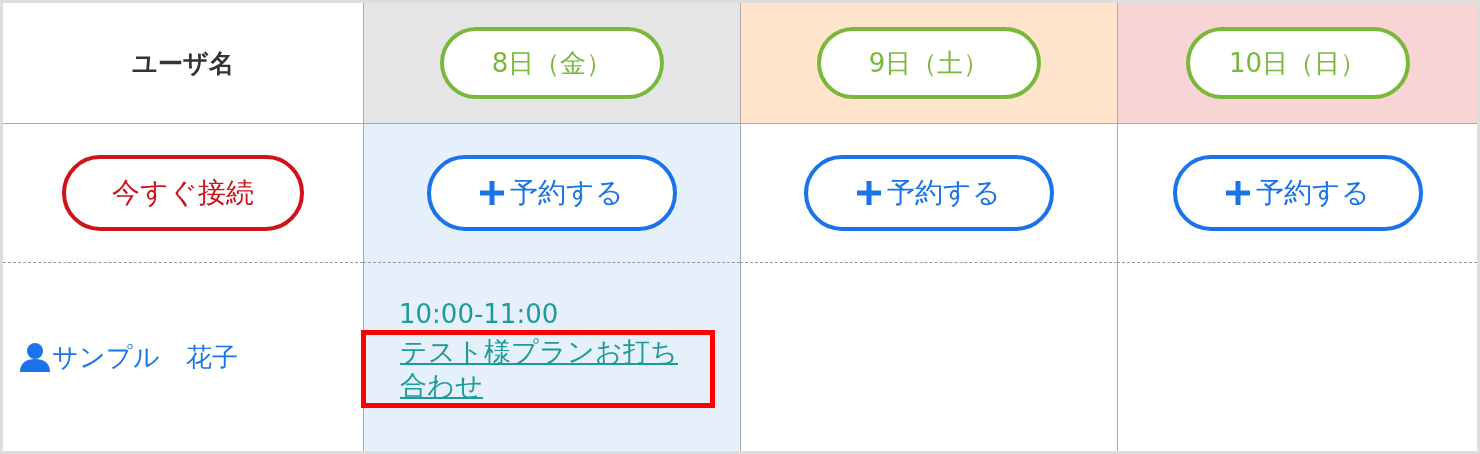 The width and height of the screenshot is (1480, 454). I want to click on day-button: 9日（土）, so click(929, 63).